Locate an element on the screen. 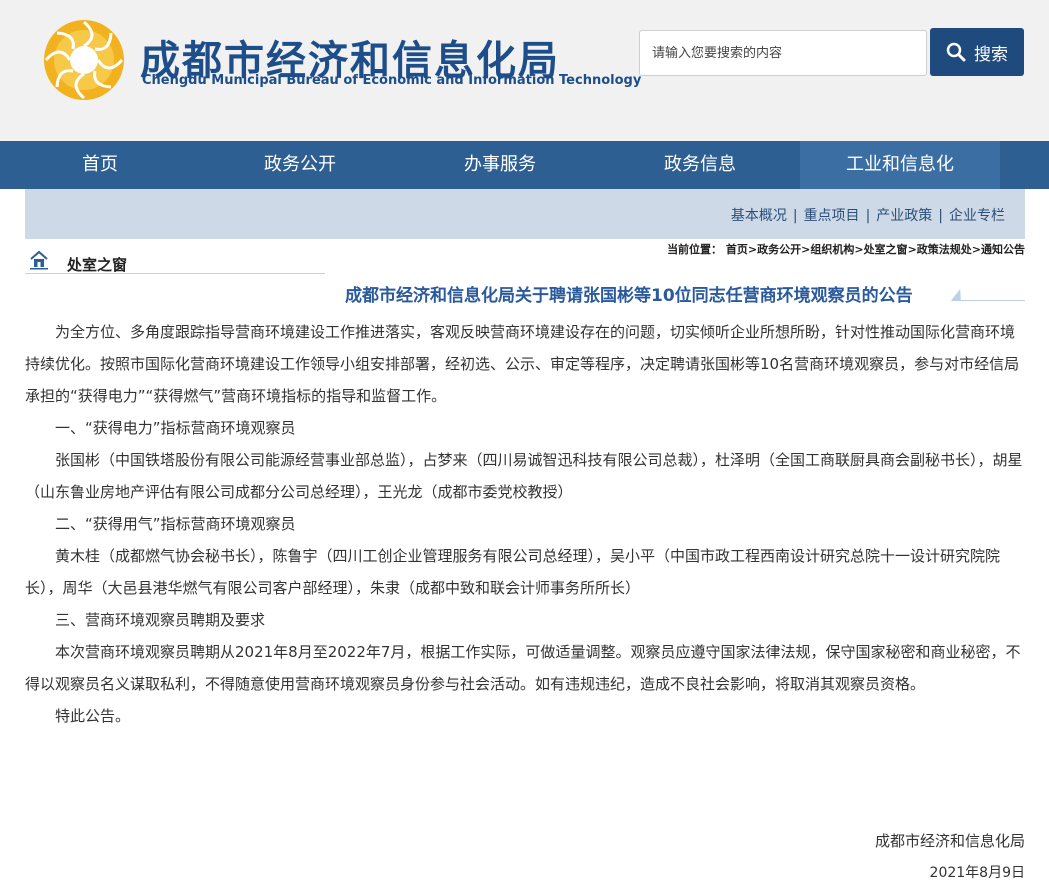 Image resolution: width=1049 pixels, height=894 pixels. nav-item-home: 首页 is located at coordinates (100, 165).